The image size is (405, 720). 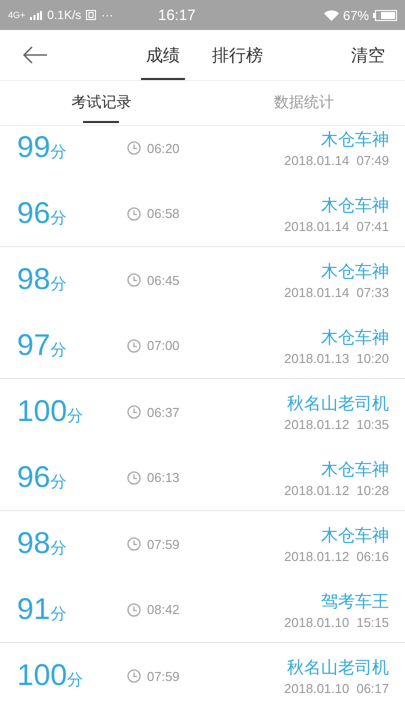 I want to click on exam-duration: 06:20, so click(x=163, y=148).